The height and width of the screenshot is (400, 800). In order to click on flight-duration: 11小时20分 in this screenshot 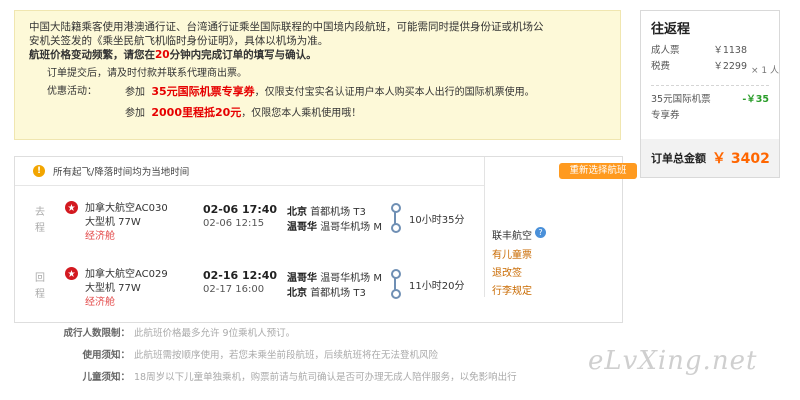, I will do `click(437, 286)`.